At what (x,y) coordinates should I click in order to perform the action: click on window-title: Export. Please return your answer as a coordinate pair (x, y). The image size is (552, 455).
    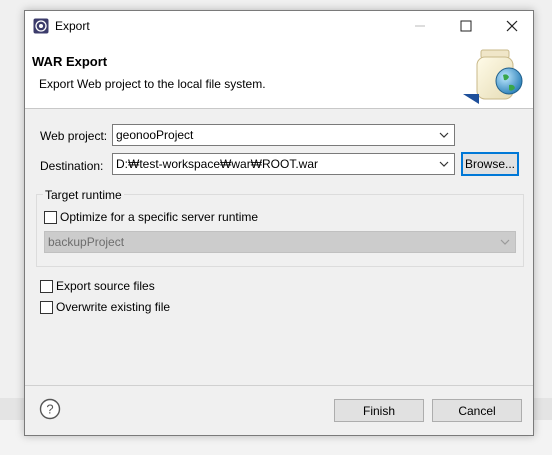
    Looking at the image, I should click on (72, 26).